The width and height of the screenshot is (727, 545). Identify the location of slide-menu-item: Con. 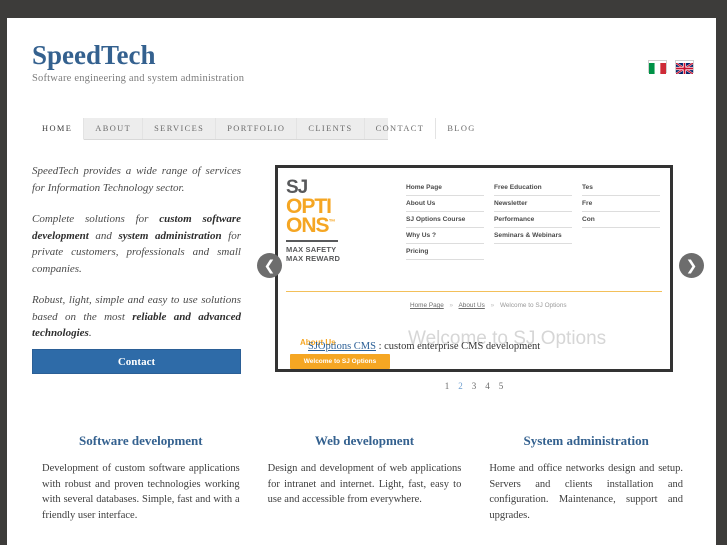
(621, 220).